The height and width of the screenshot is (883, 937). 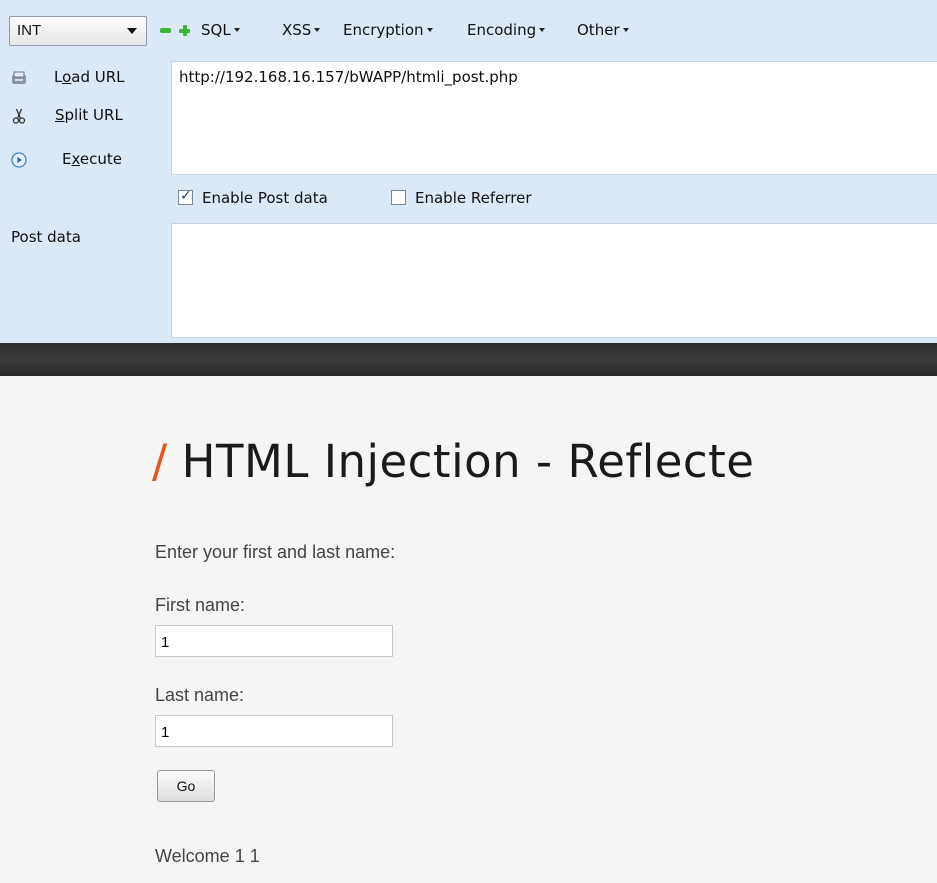 What do you see at coordinates (388, 30) in the screenshot?
I see `menu-encryption: Encryption` at bounding box center [388, 30].